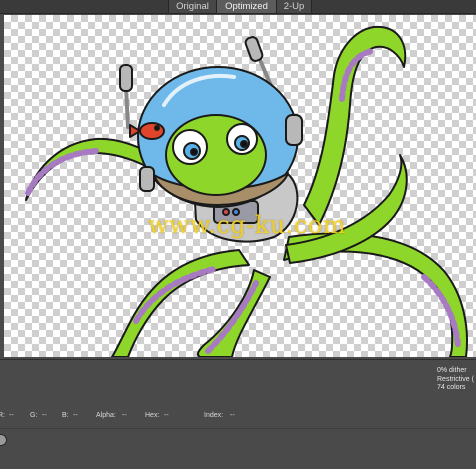 This screenshot has height=469, width=476. What do you see at coordinates (247, 225) in the screenshot?
I see `watermark-text: www.cg-ku.com` at bounding box center [247, 225].